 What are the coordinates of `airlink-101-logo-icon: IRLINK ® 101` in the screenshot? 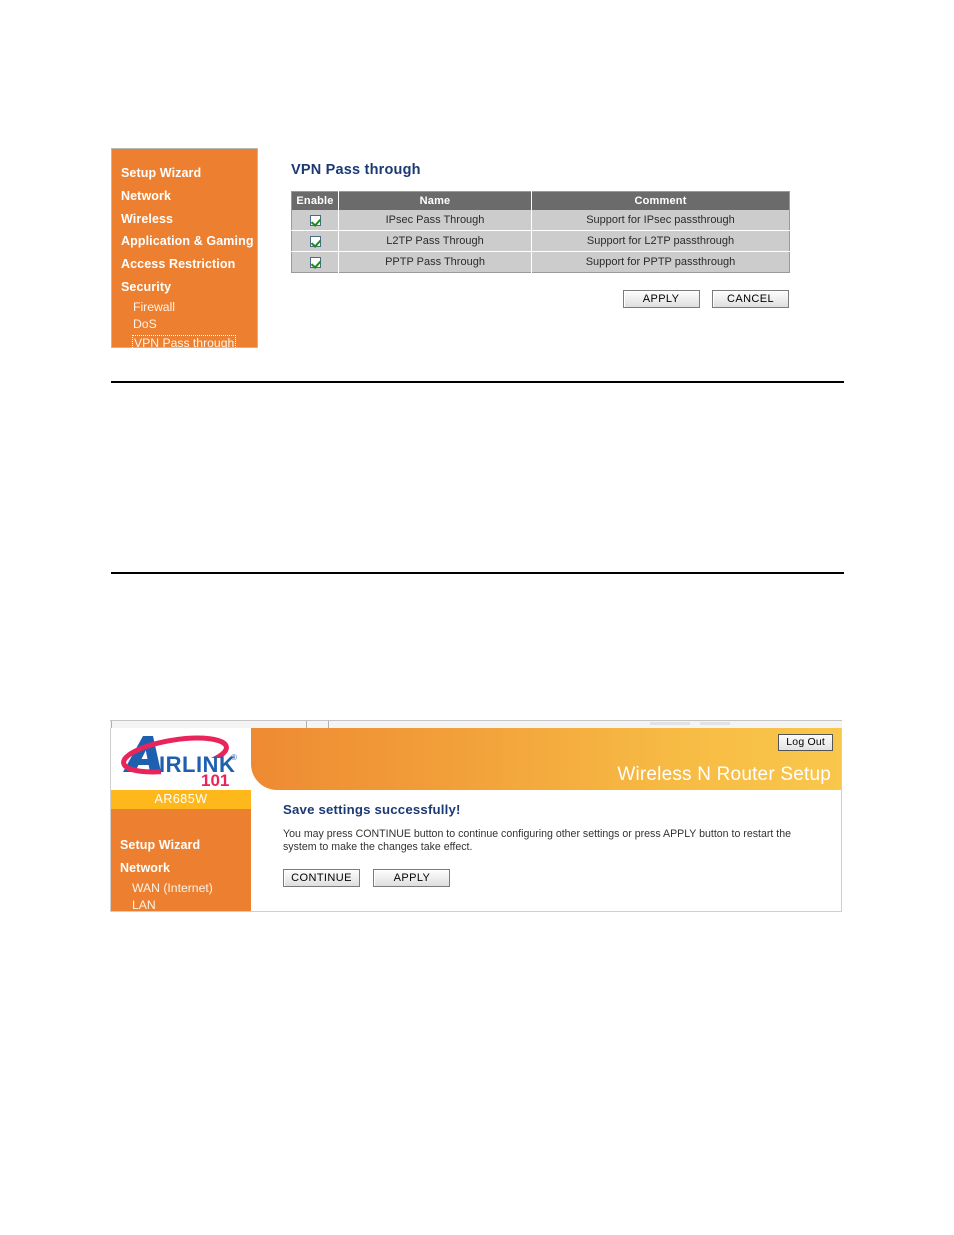 It's located at (180, 761).